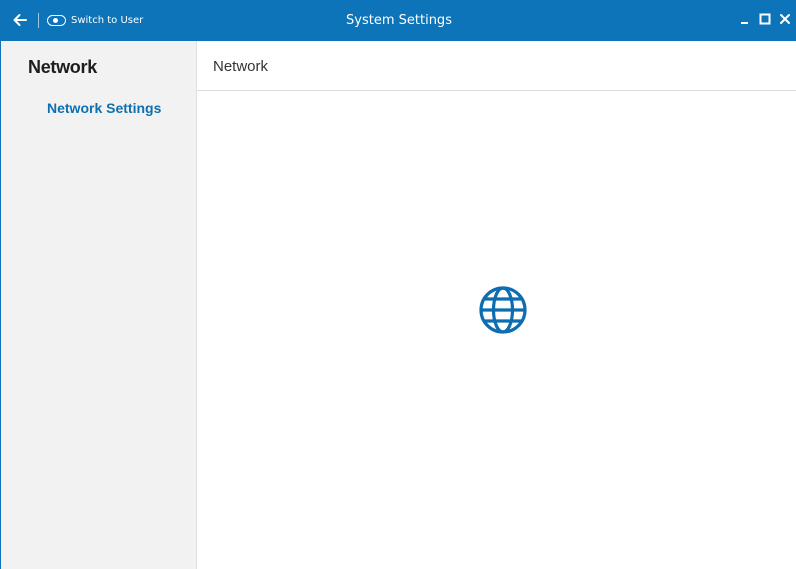  Describe the element at coordinates (398, 20) in the screenshot. I see `title-bar: Switch to User System Settings` at that location.